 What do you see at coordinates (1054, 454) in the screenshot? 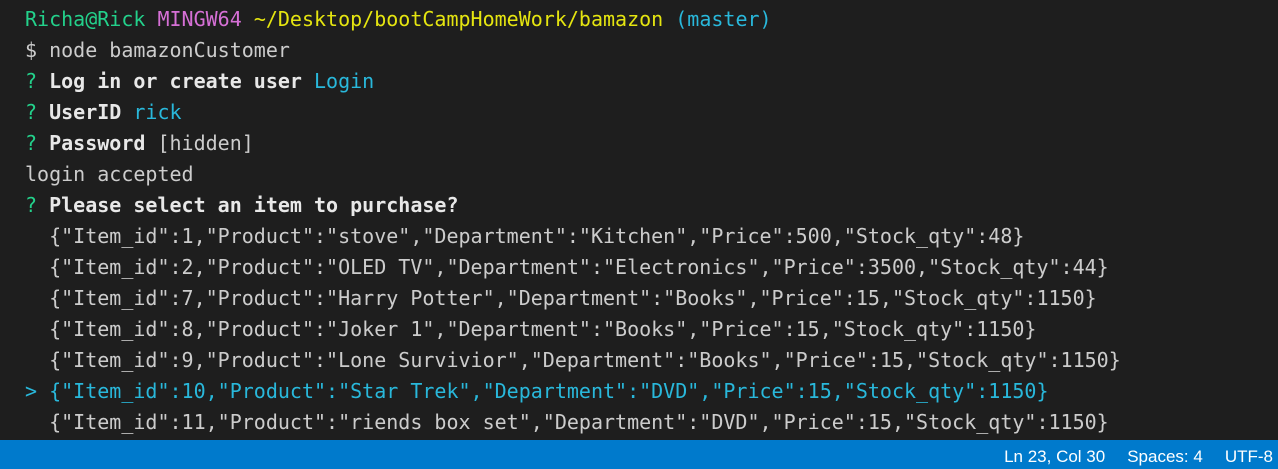
I see `cursor-position: Ln 23, Col 30` at bounding box center [1054, 454].